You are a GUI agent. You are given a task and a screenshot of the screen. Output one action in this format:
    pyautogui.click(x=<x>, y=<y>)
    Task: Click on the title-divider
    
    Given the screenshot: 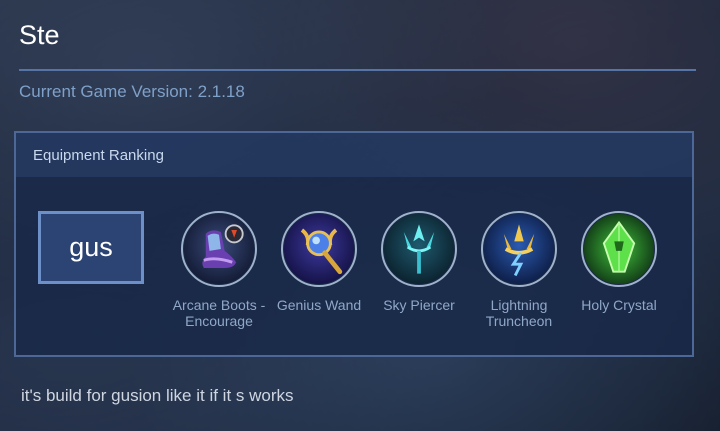 What is the action you would take?
    pyautogui.click(x=357, y=70)
    